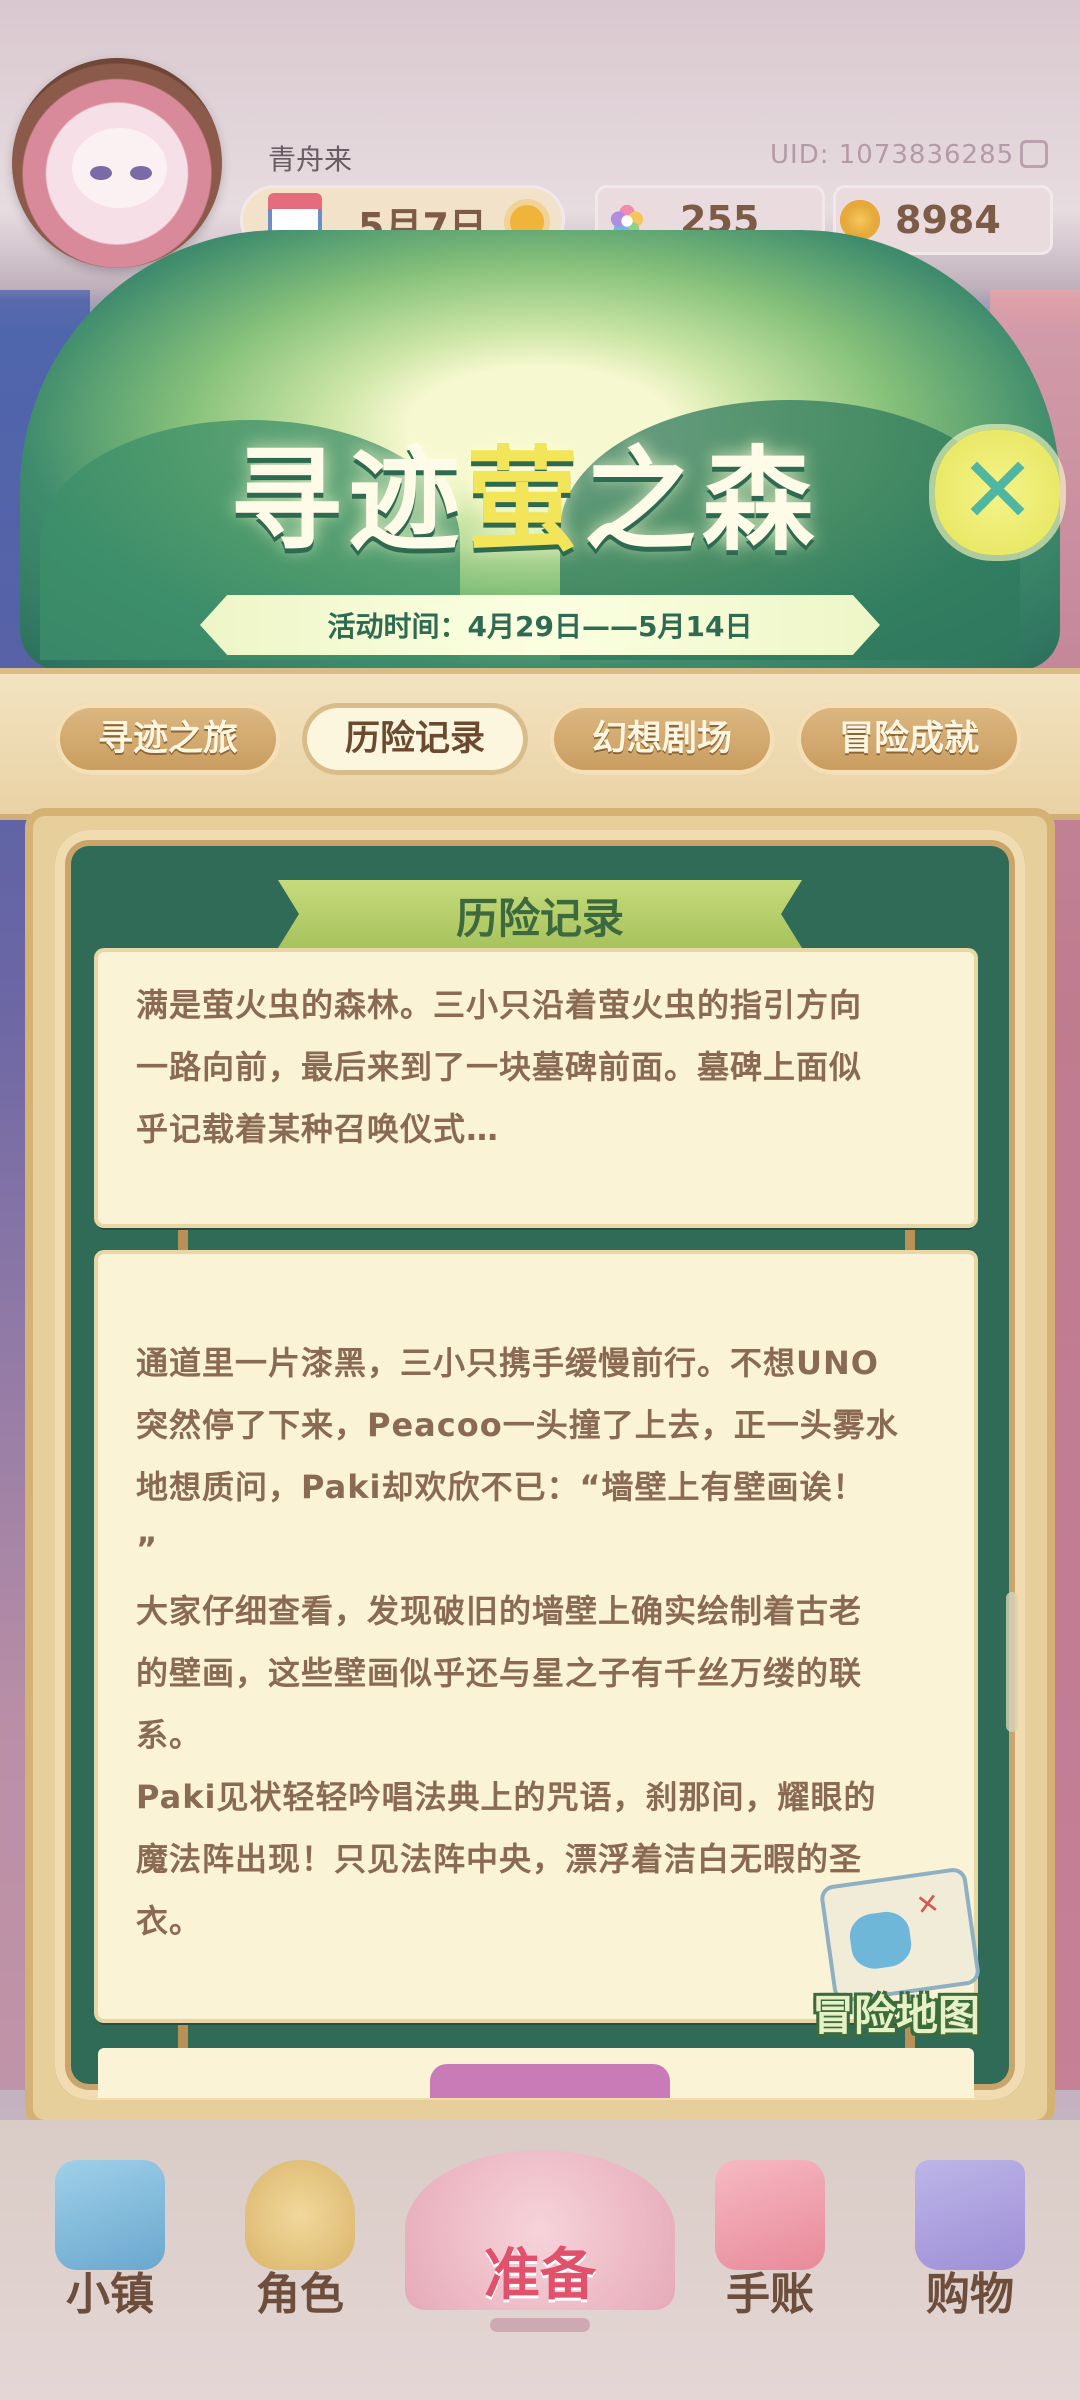  Describe the element at coordinates (1034, 154) in the screenshot. I see `copy-uid-icon` at that location.